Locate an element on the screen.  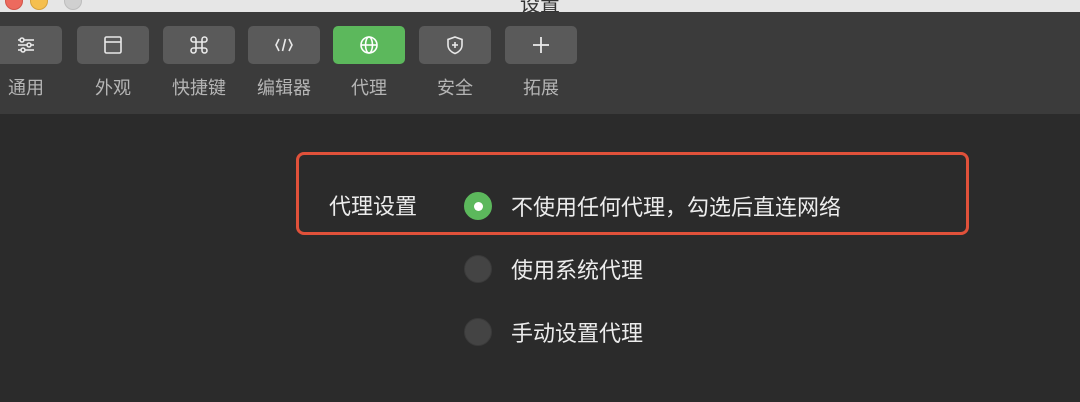
tab-general-button is located at coordinates (31, 45).